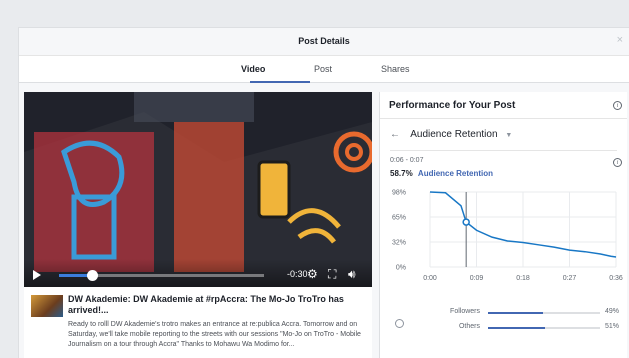  Describe the element at coordinates (280, 82) in the screenshot. I see `active-tab-indicator` at that location.